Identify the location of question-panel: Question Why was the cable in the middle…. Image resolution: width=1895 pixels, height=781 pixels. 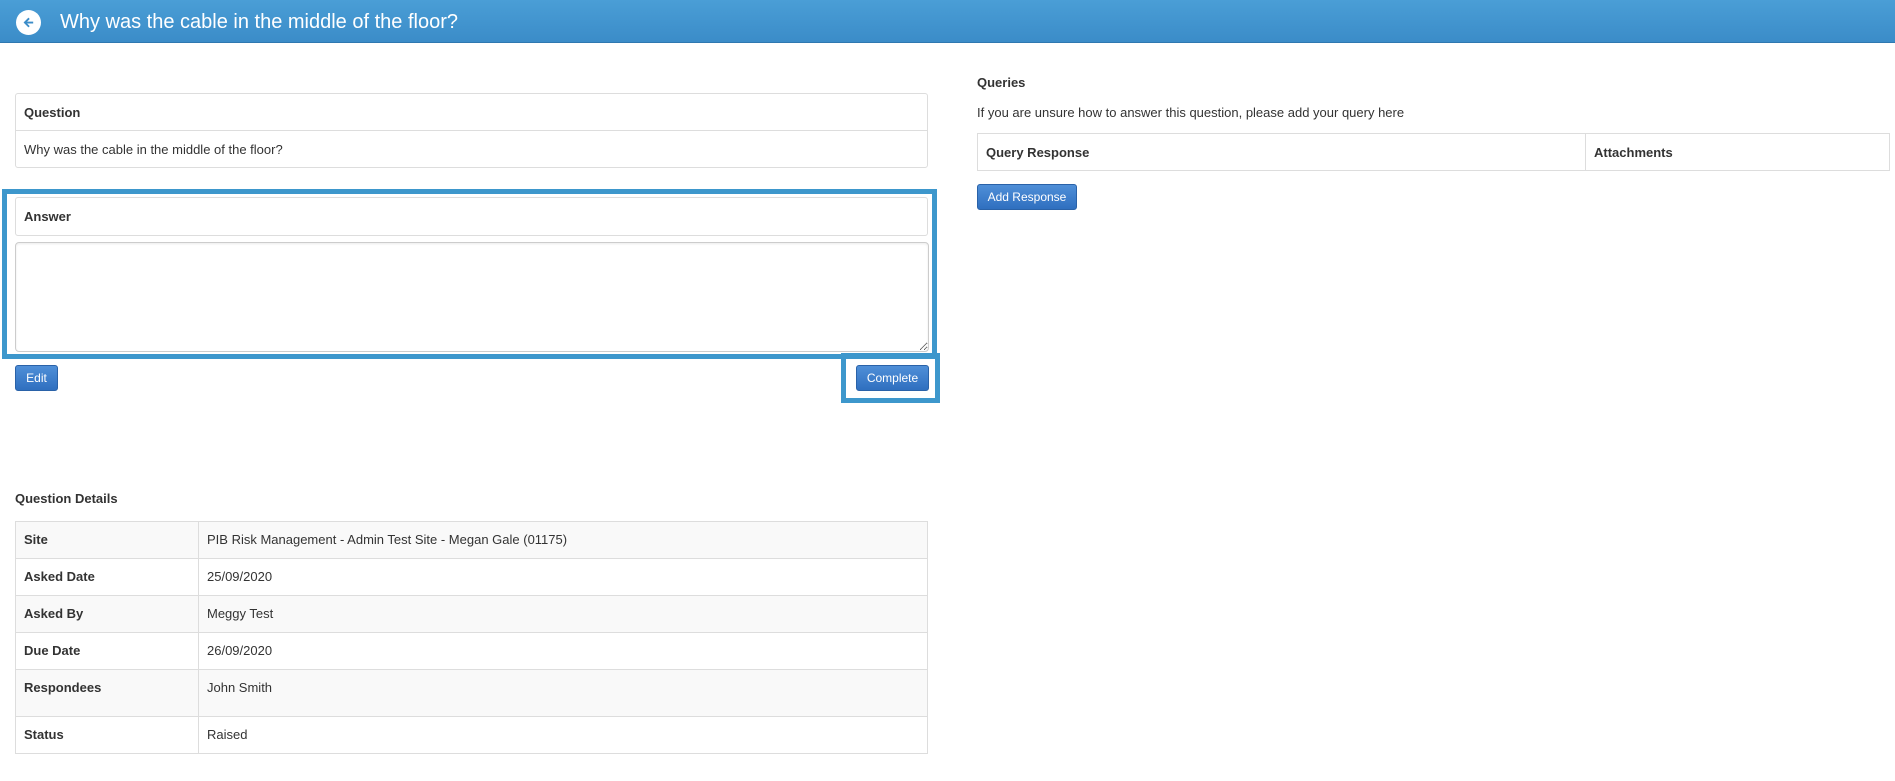
(471, 130).